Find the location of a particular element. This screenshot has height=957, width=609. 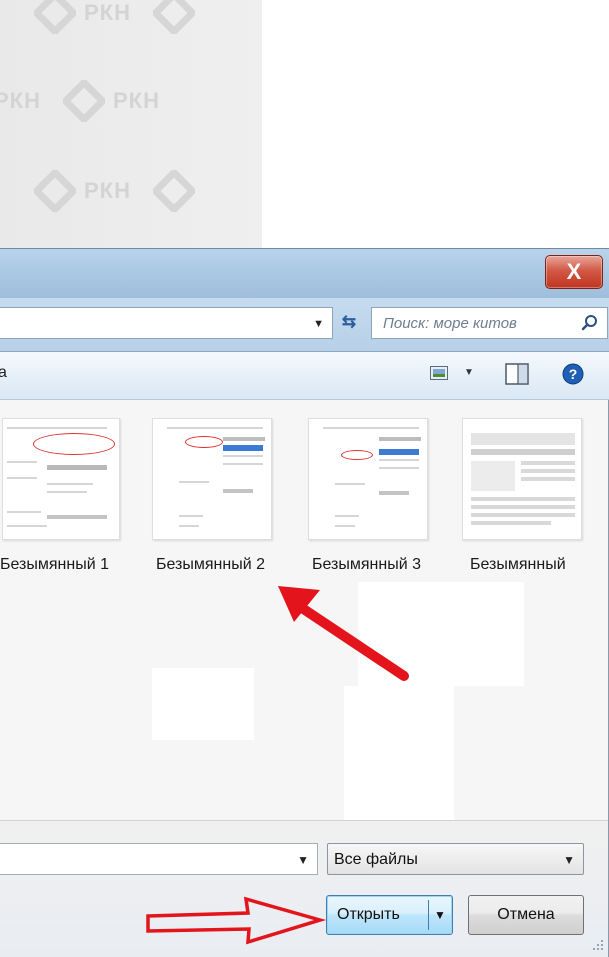

close-icon: X is located at coordinates (574, 271).